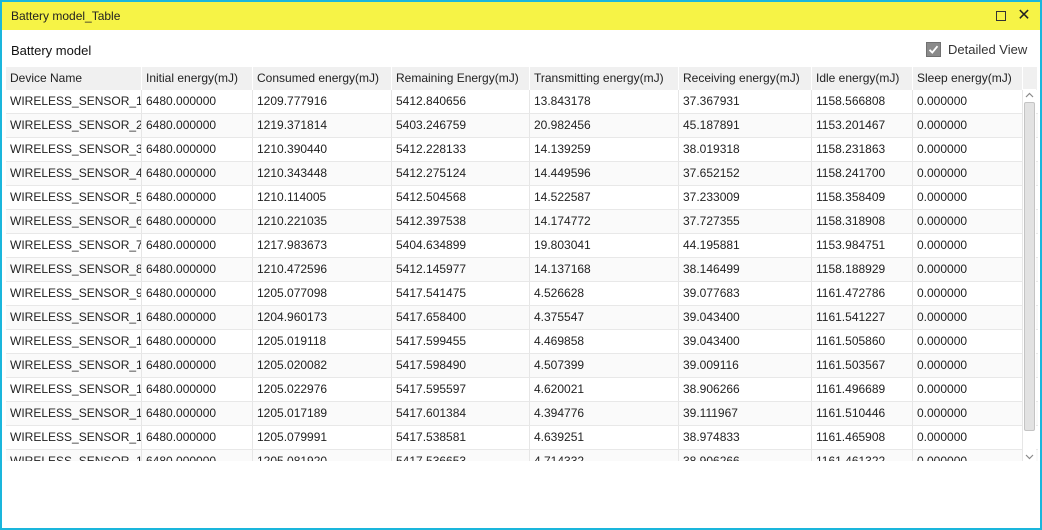 The width and height of the screenshot is (1042, 530). What do you see at coordinates (461, 414) in the screenshot?
I see `energy-cell: 5417.601384` at bounding box center [461, 414].